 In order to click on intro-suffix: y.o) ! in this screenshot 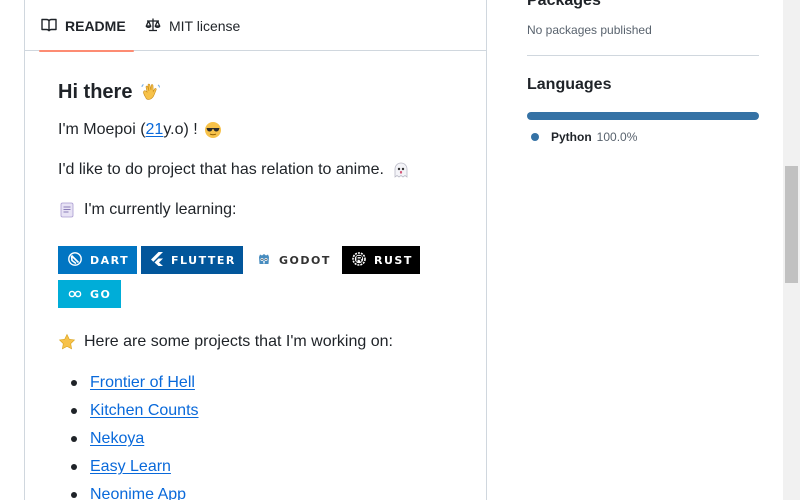, I will do `click(180, 129)`.